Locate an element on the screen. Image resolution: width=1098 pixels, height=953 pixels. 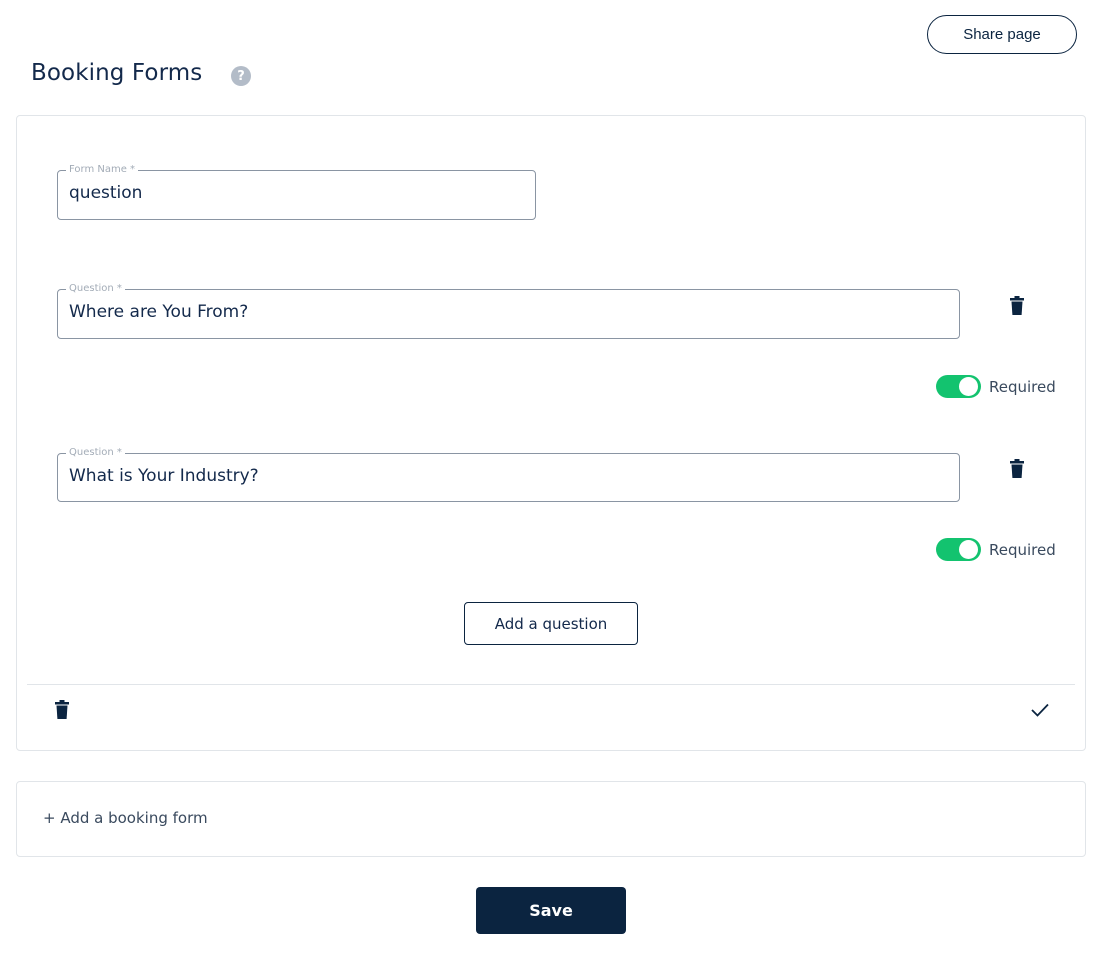
add-booking-form-label: + Add a booking form is located at coordinates (125, 818).